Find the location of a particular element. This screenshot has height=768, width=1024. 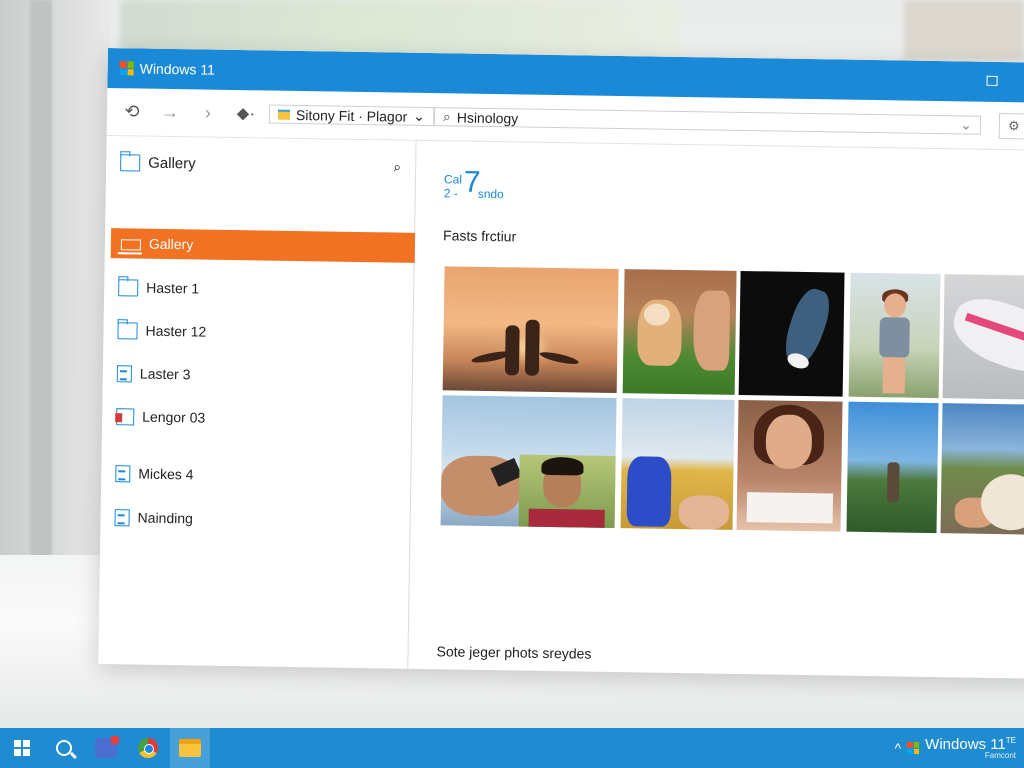

address-bar: Sitony Fit · Plagor ⌄ ⌕ Hsinology ⌄ is located at coordinates (625, 119).